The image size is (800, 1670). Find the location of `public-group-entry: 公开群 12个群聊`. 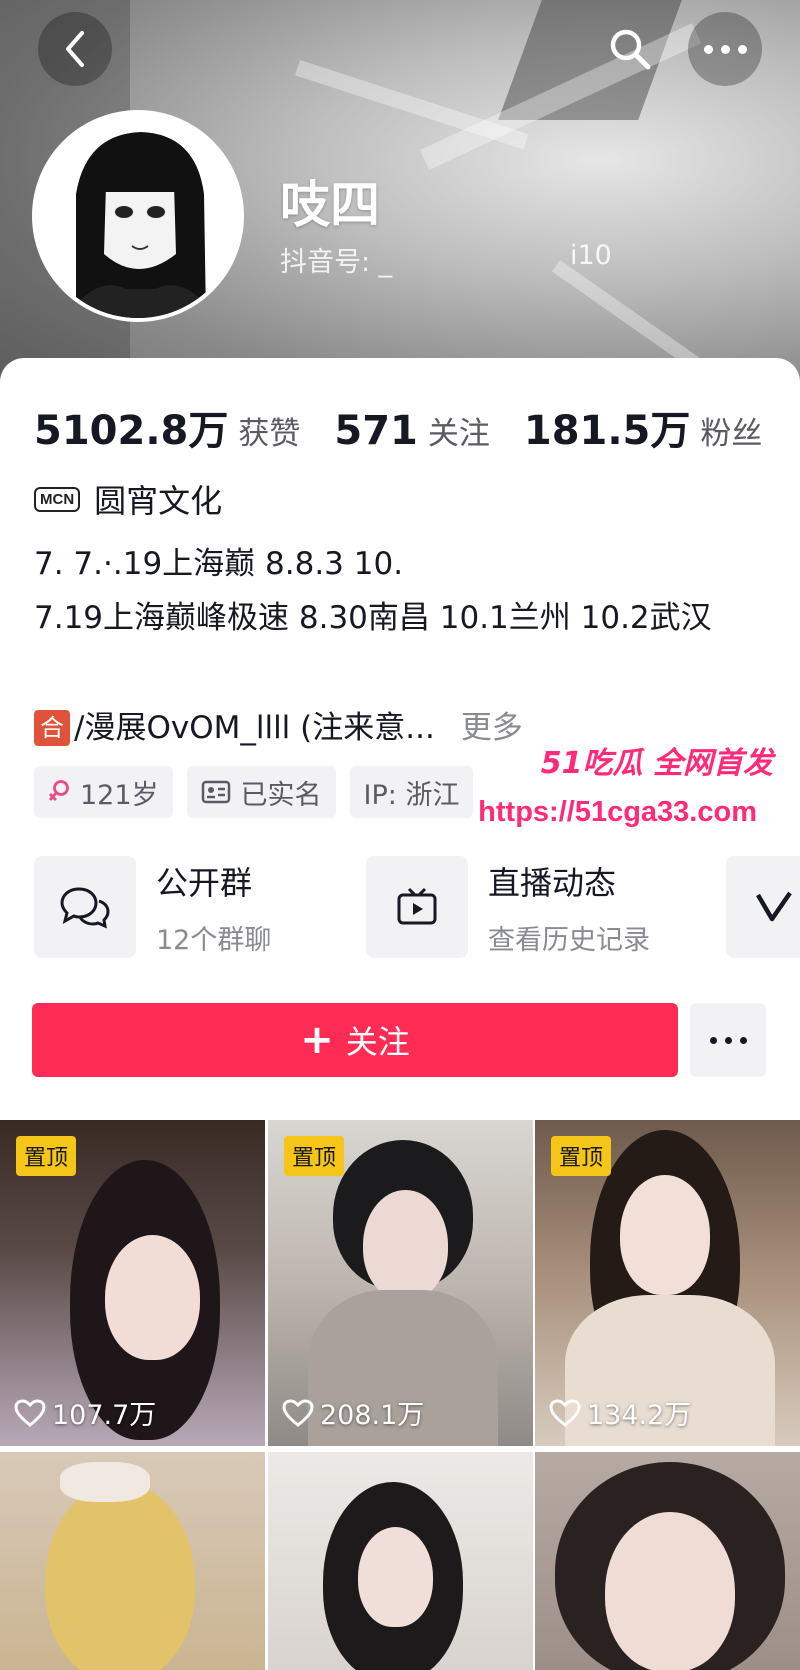

public-group-entry: 公开群 12个群聊 is located at coordinates (190, 907).